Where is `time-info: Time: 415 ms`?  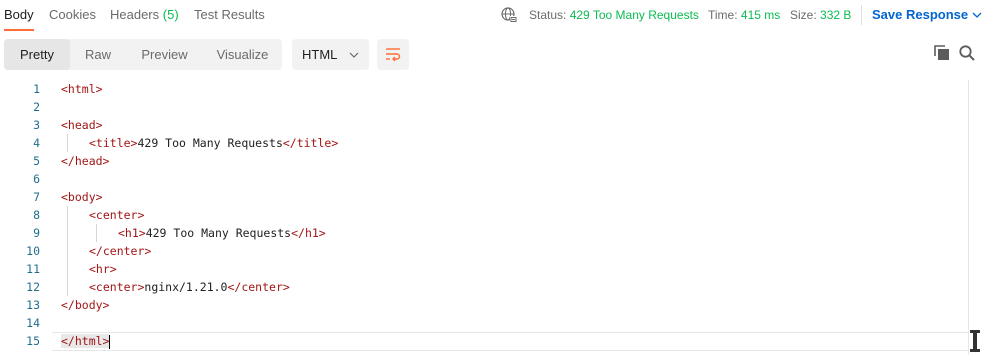 time-info: Time: 415 ms is located at coordinates (744, 15).